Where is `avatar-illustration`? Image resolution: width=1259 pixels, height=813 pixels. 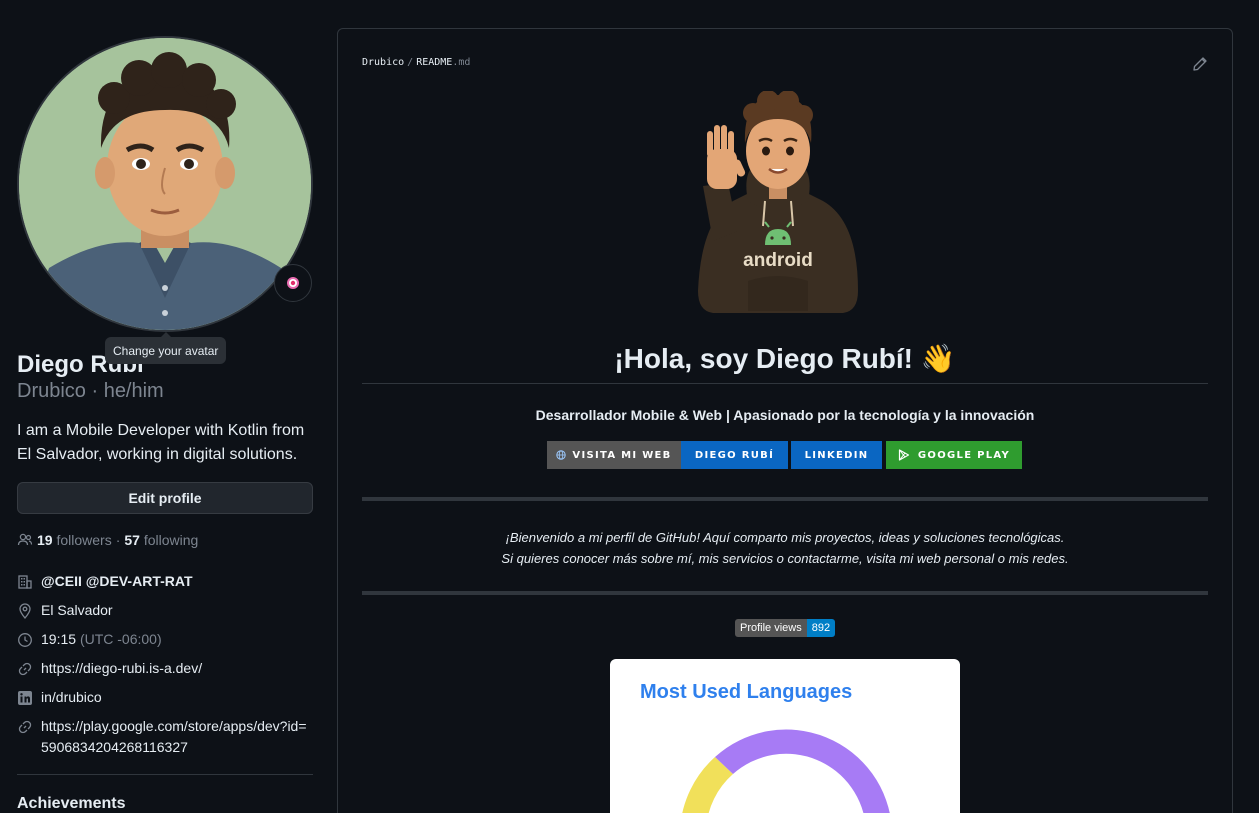 avatar-illustration is located at coordinates (165, 184).